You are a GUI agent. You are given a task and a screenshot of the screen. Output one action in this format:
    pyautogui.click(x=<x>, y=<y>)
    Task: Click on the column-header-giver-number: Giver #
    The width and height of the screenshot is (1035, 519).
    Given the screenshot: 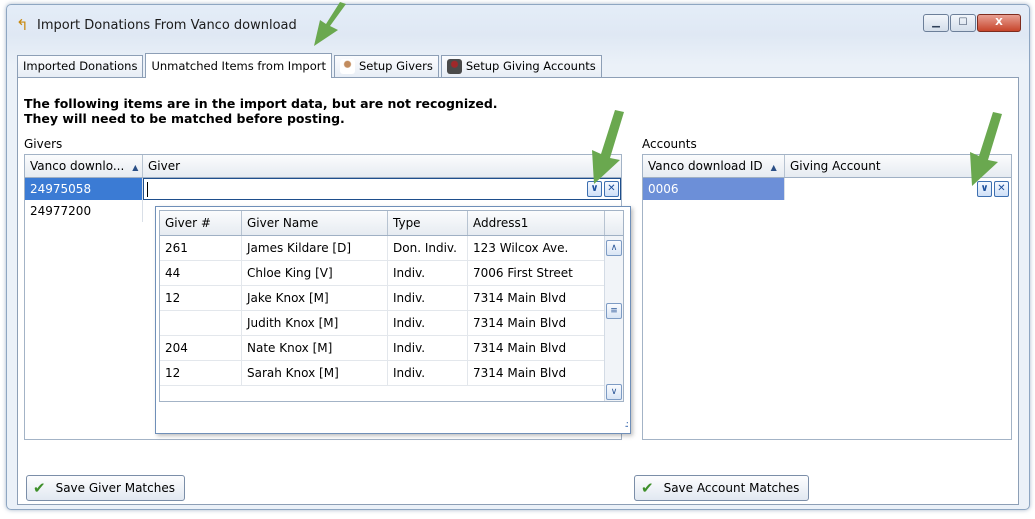 What is the action you would take?
    pyautogui.click(x=201, y=223)
    